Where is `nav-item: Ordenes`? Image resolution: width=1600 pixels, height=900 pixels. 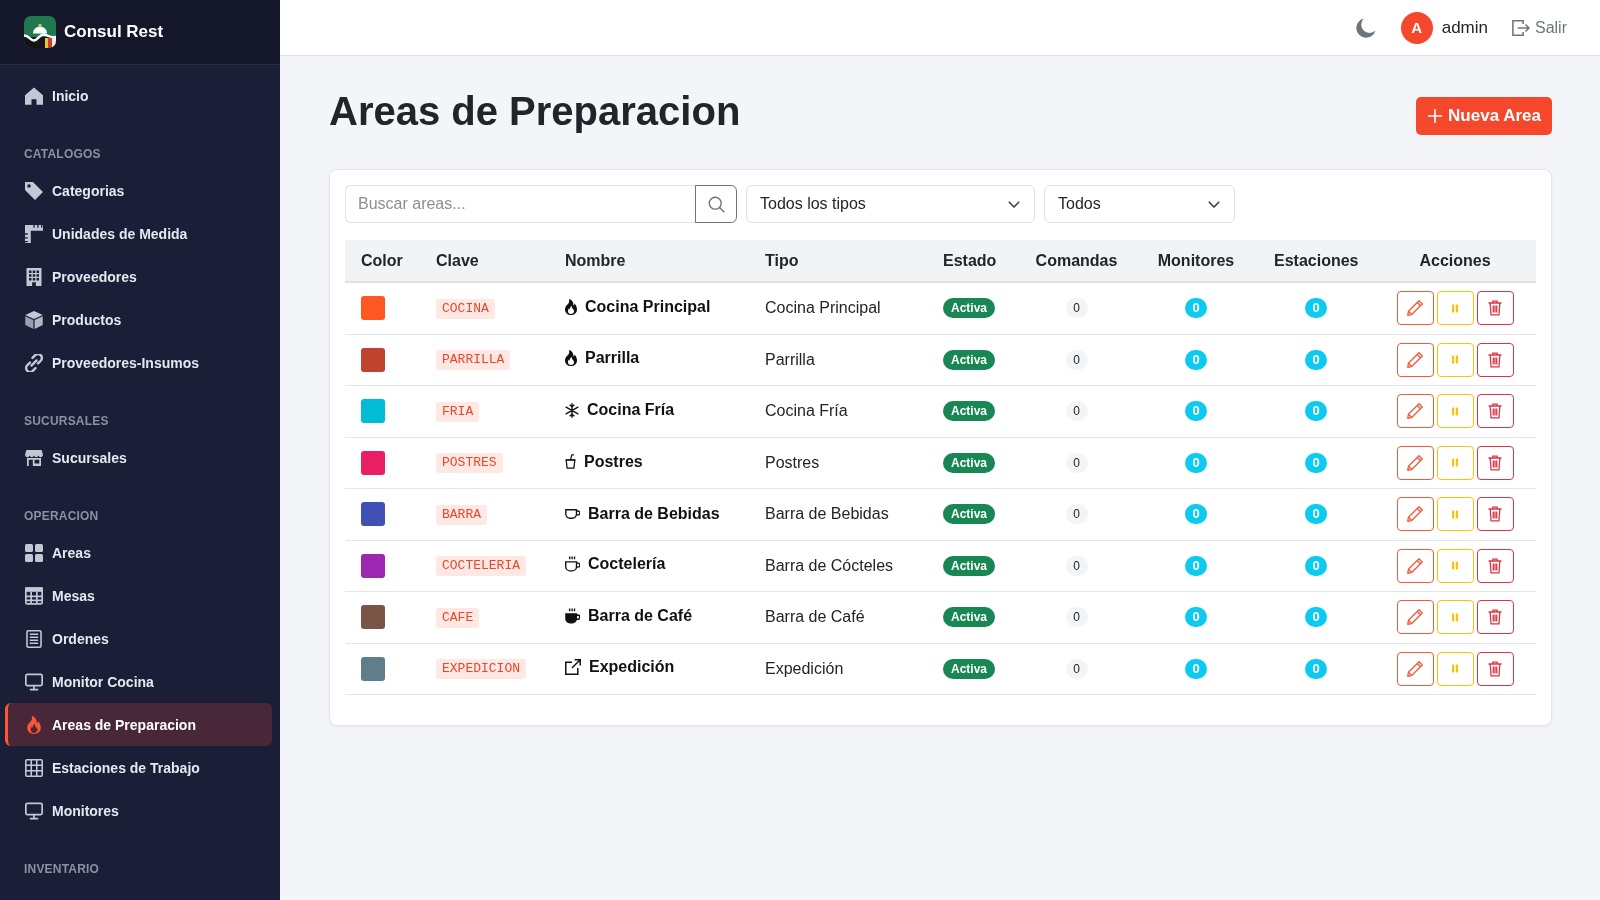 nav-item: Ordenes is located at coordinates (138, 638).